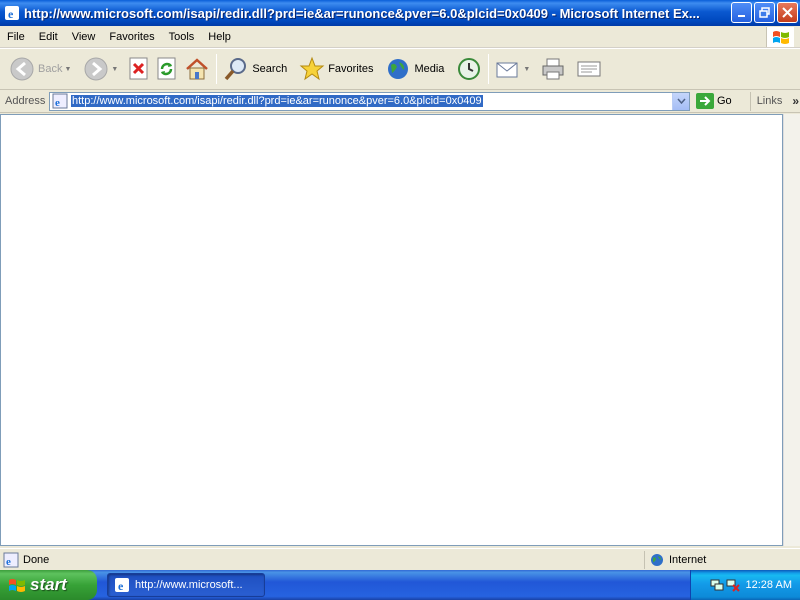 Image resolution: width=800 pixels, height=600 pixels. I want to click on search-button: Search, so click(255, 69).